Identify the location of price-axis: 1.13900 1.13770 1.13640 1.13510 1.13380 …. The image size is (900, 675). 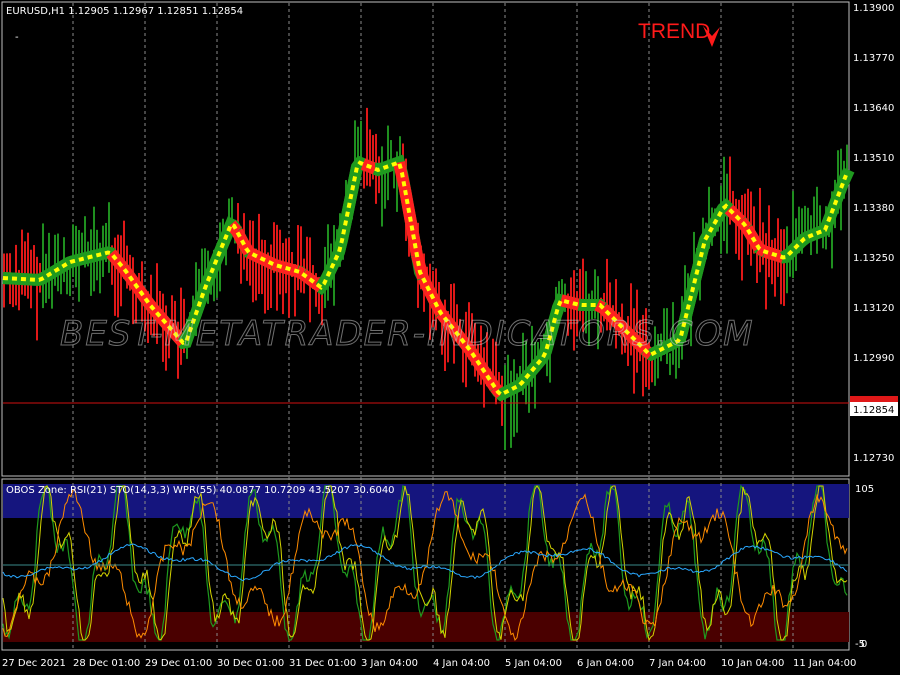
(874, 233).